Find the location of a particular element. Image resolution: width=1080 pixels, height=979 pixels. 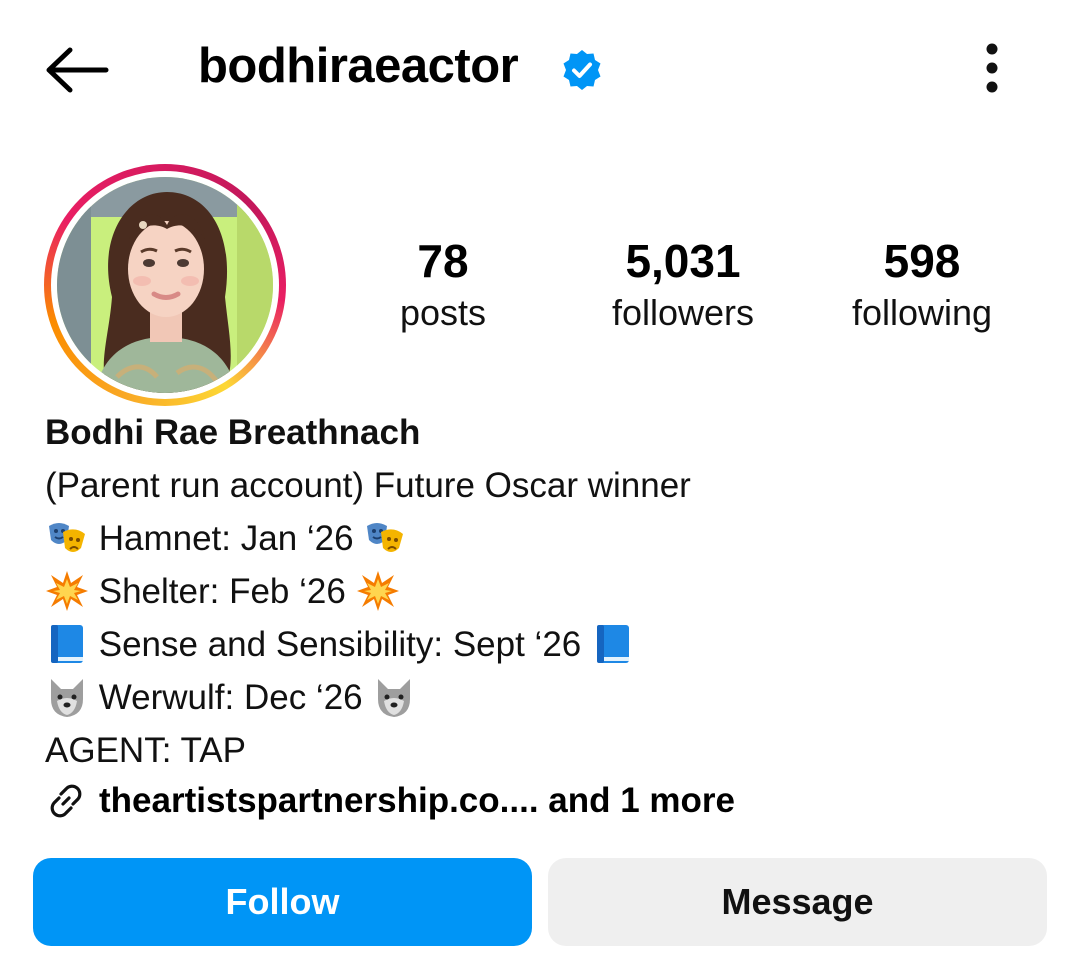

project-text: Werwulf: Dec ‘26 is located at coordinates (230, 697).